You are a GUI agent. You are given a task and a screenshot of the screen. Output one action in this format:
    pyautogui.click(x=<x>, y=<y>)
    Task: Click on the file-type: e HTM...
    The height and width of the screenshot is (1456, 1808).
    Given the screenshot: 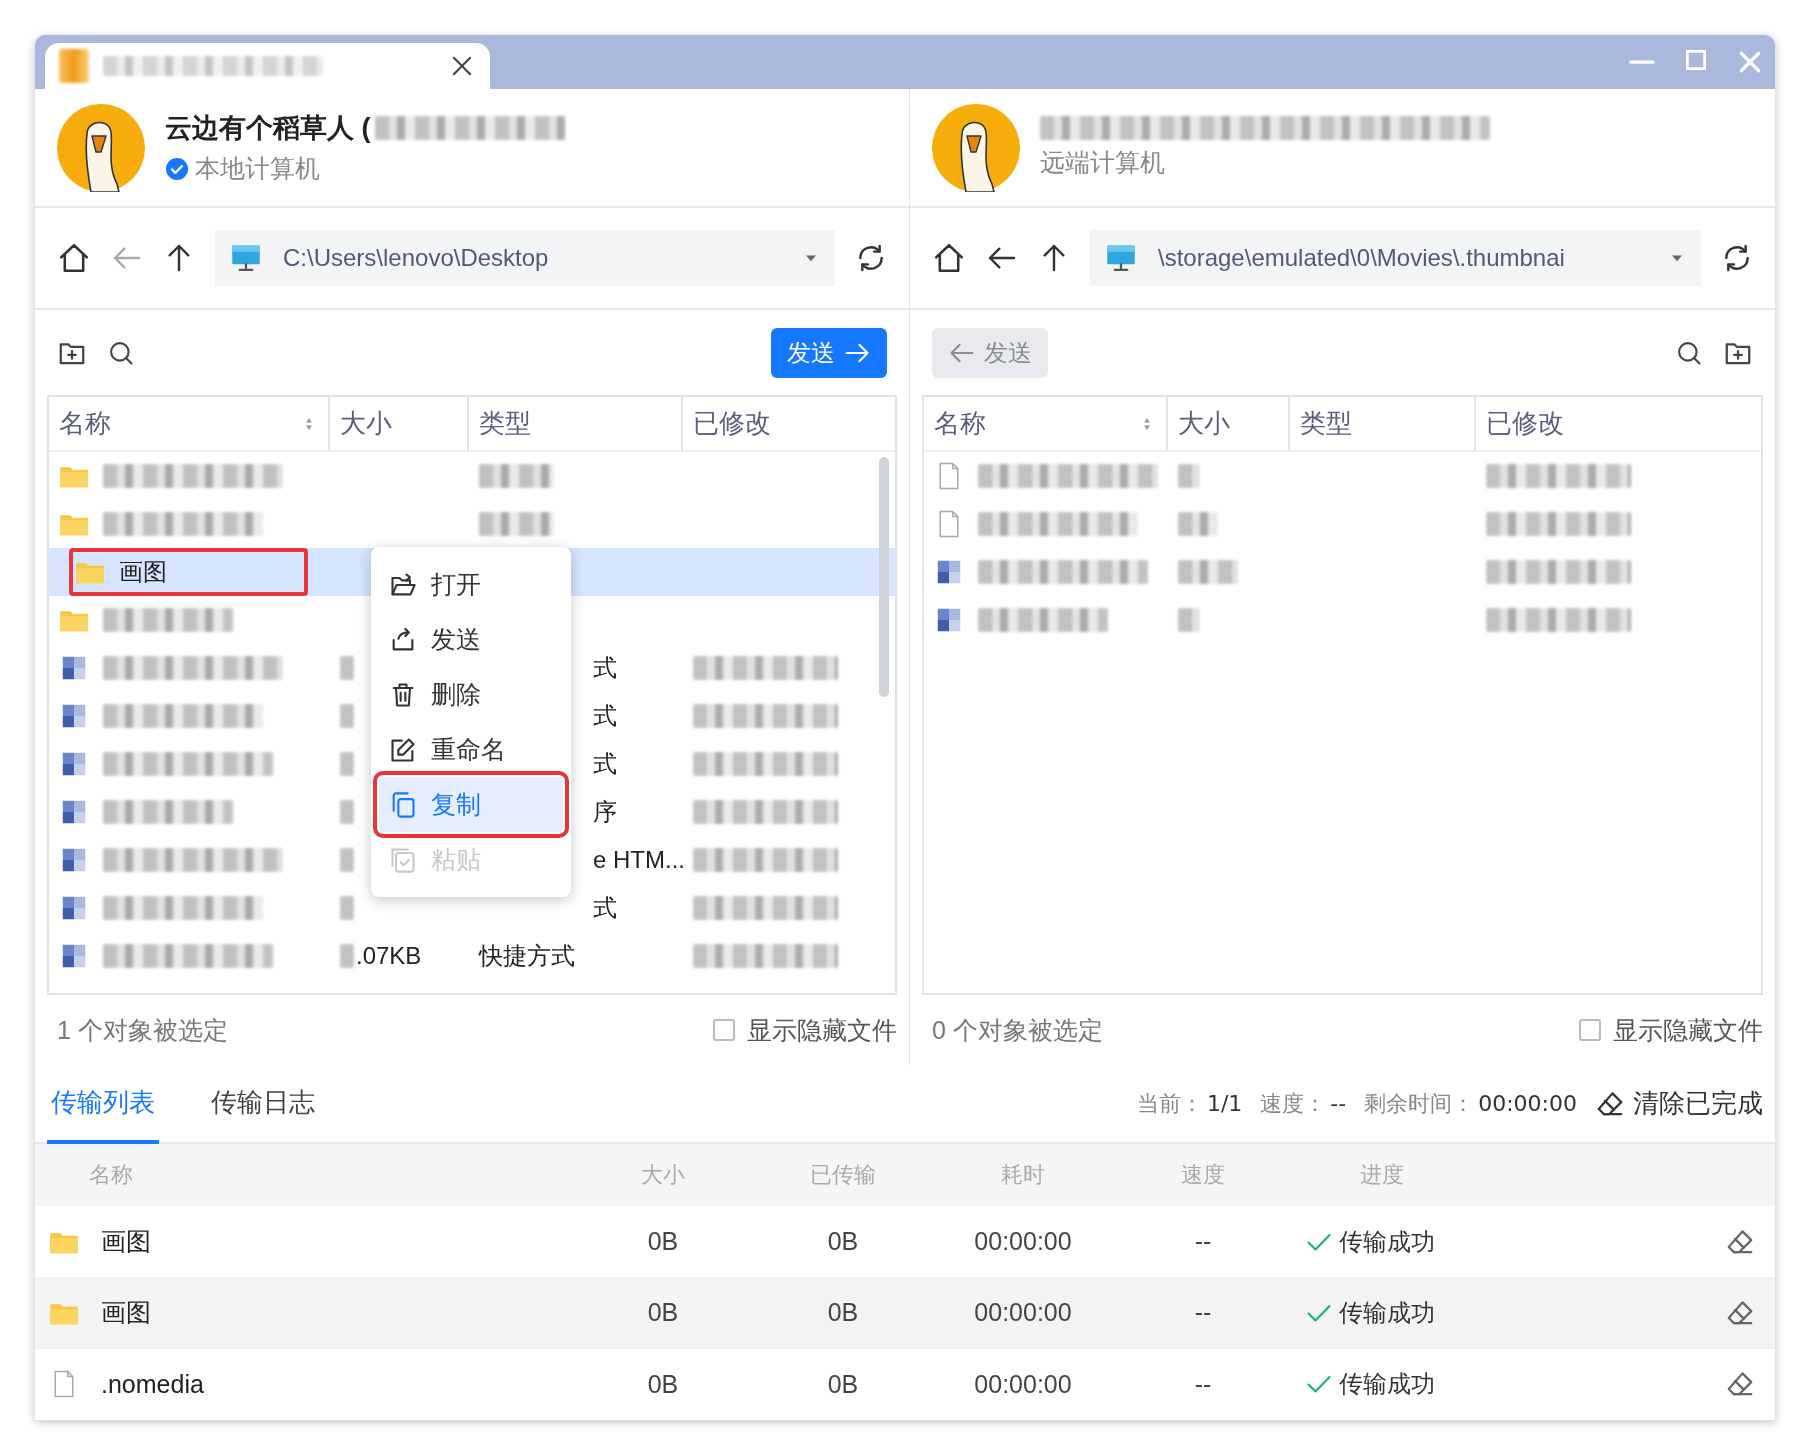 What is the action you would take?
    pyautogui.click(x=639, y=860)
    